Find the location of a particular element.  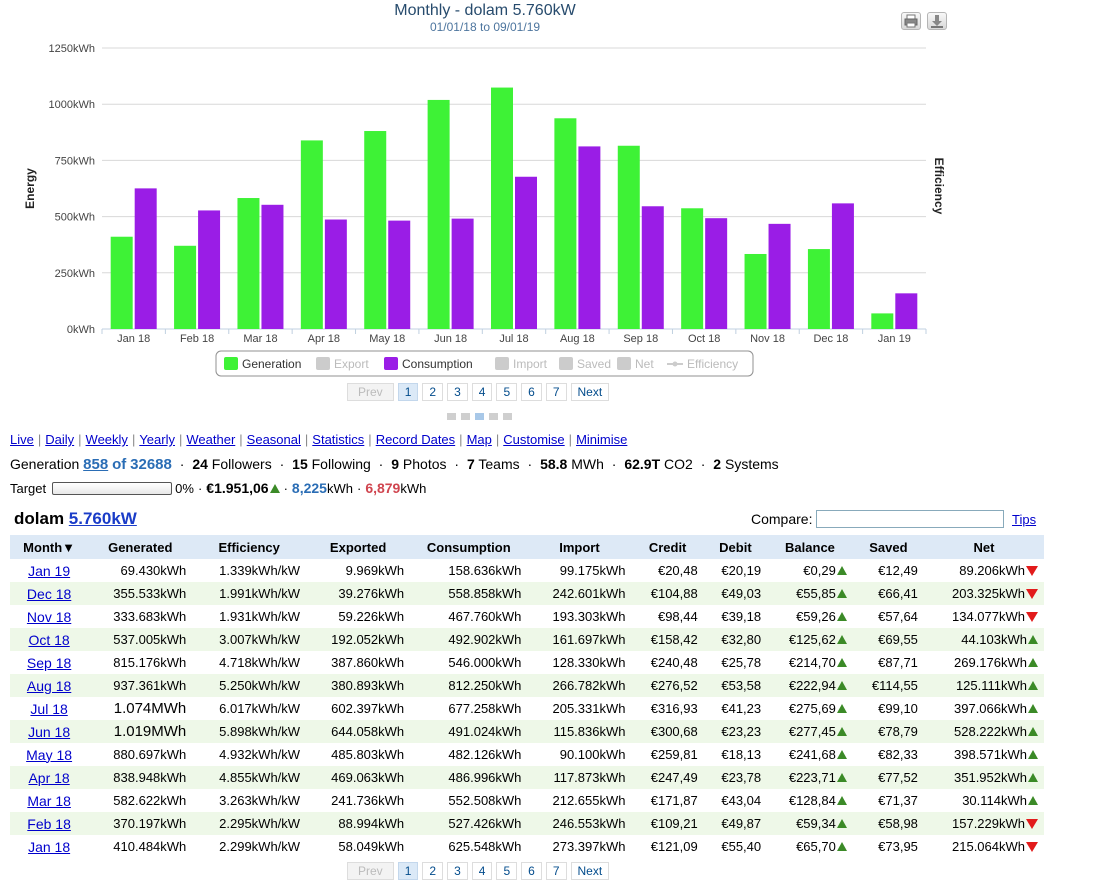

column-header: Generated is located at coordinates (140, 547).